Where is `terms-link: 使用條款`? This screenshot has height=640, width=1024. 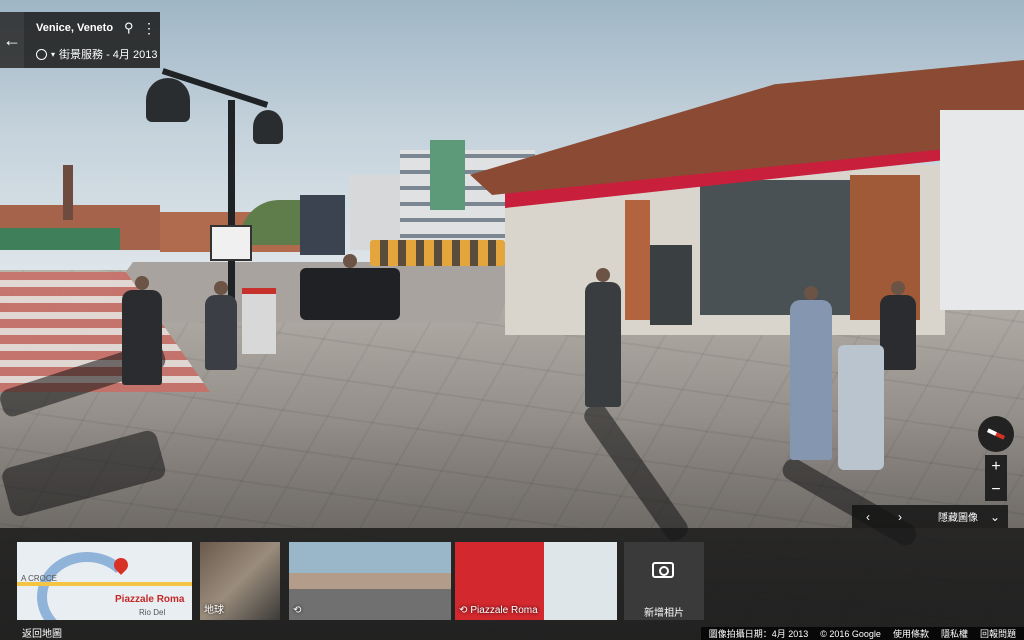 terms-link: 使用條款 is located at coordinates (911, 633).